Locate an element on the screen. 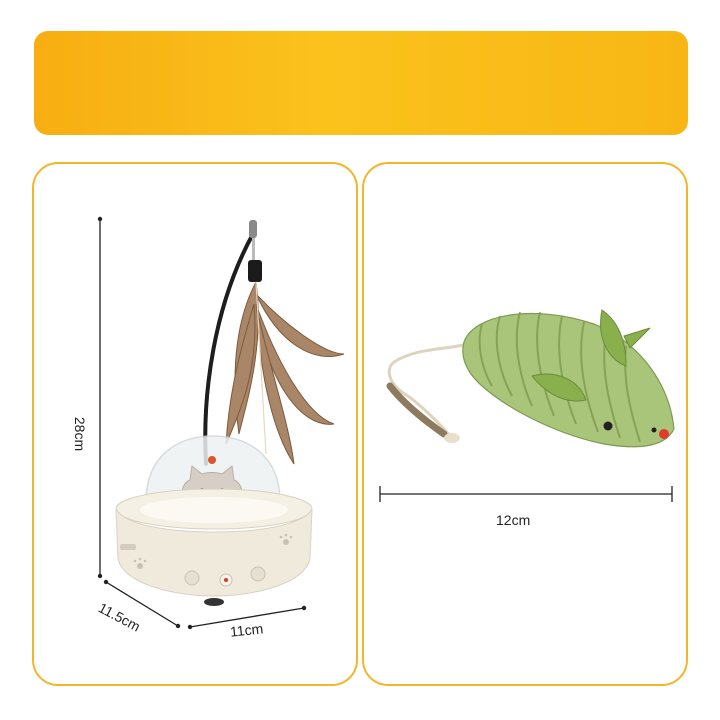 This screenshot has width=720, height=720. sisal-mouse-icon is located at coordinates (527, 405).